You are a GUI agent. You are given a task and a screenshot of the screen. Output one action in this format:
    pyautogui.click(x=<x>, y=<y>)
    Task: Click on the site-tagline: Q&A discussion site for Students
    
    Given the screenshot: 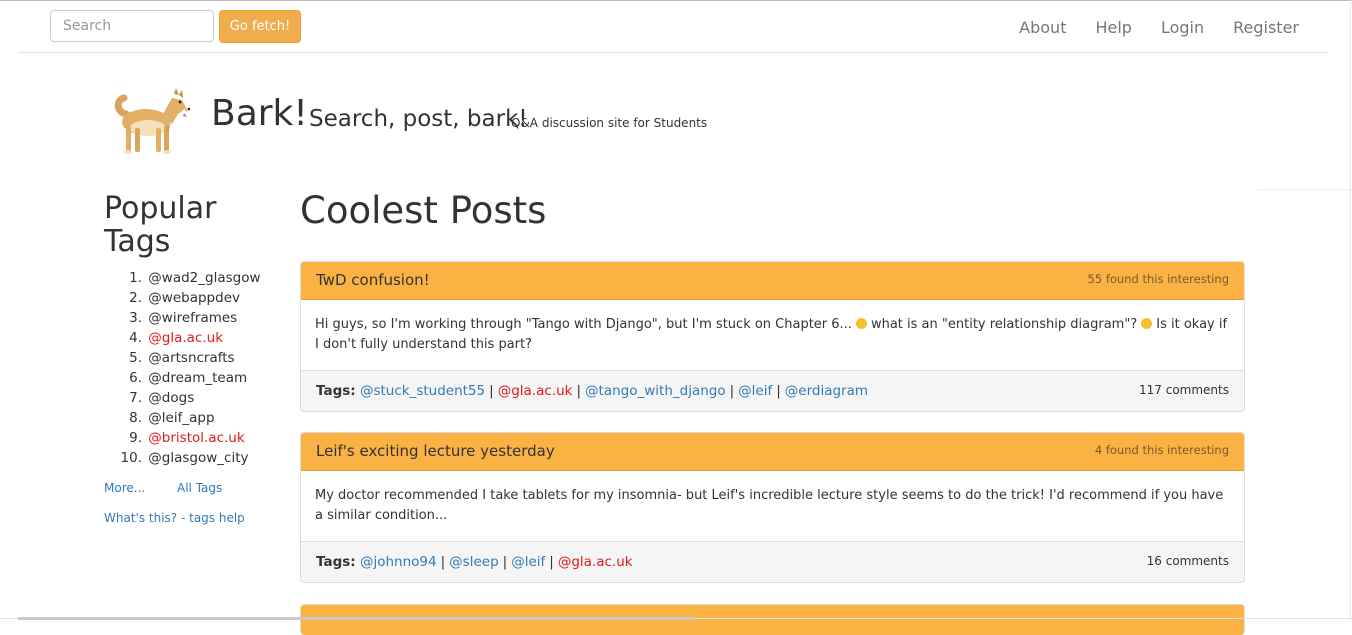 What is the action you would take?
    pyautogui.click(x=609, y=123)
    